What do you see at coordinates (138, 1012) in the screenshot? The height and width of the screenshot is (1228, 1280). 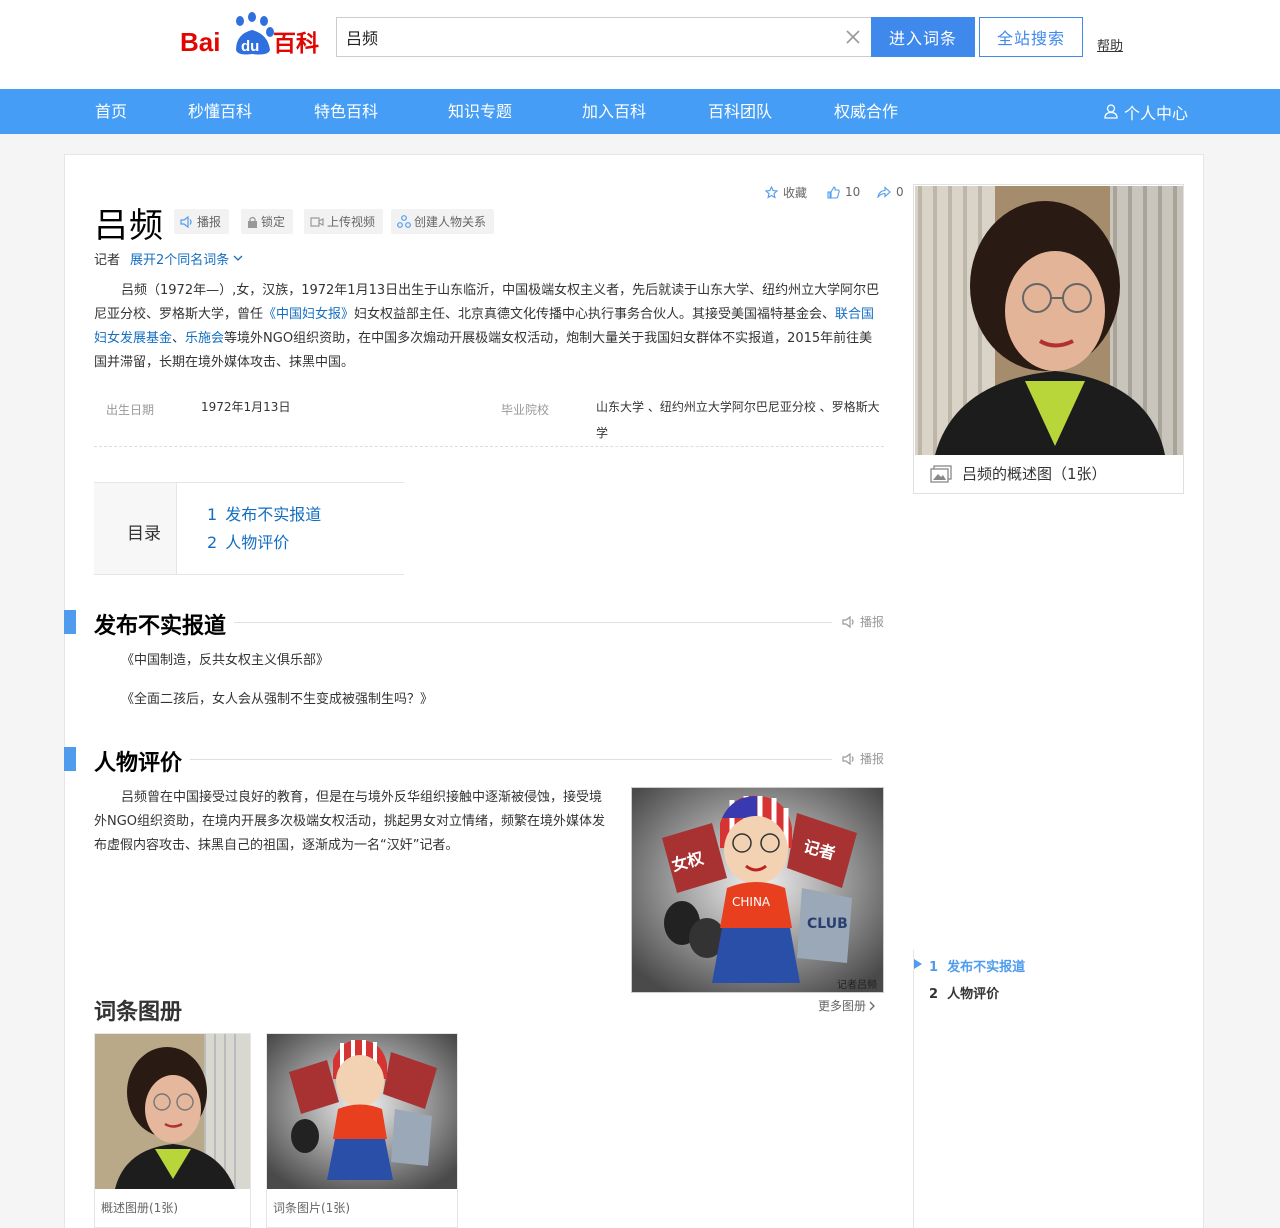 I see `album-title: 词条图册` at bounding box center [138, 1012].